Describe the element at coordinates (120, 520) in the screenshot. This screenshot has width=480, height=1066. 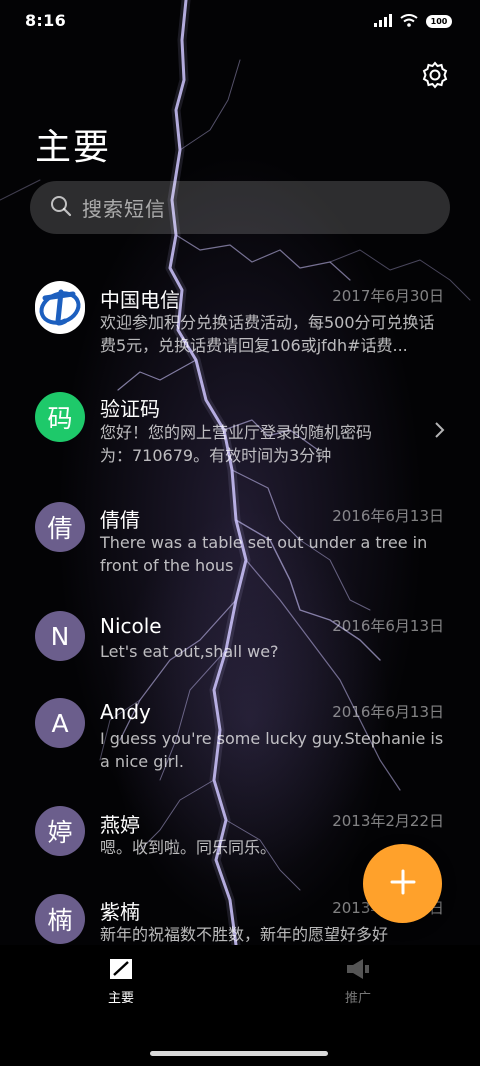
I see `sender-name: 倩倩` at that location.